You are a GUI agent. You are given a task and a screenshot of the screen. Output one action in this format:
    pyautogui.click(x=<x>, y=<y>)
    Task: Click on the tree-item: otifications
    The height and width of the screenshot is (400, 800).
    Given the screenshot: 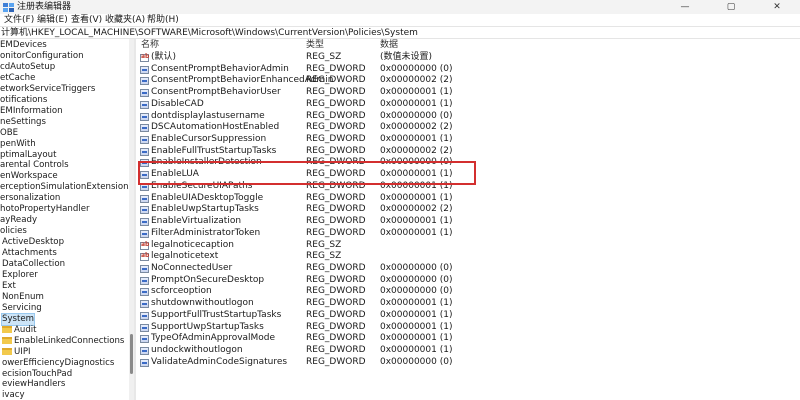 What is the action you would take?
    pyautogui.click(x=23, y=100)
    